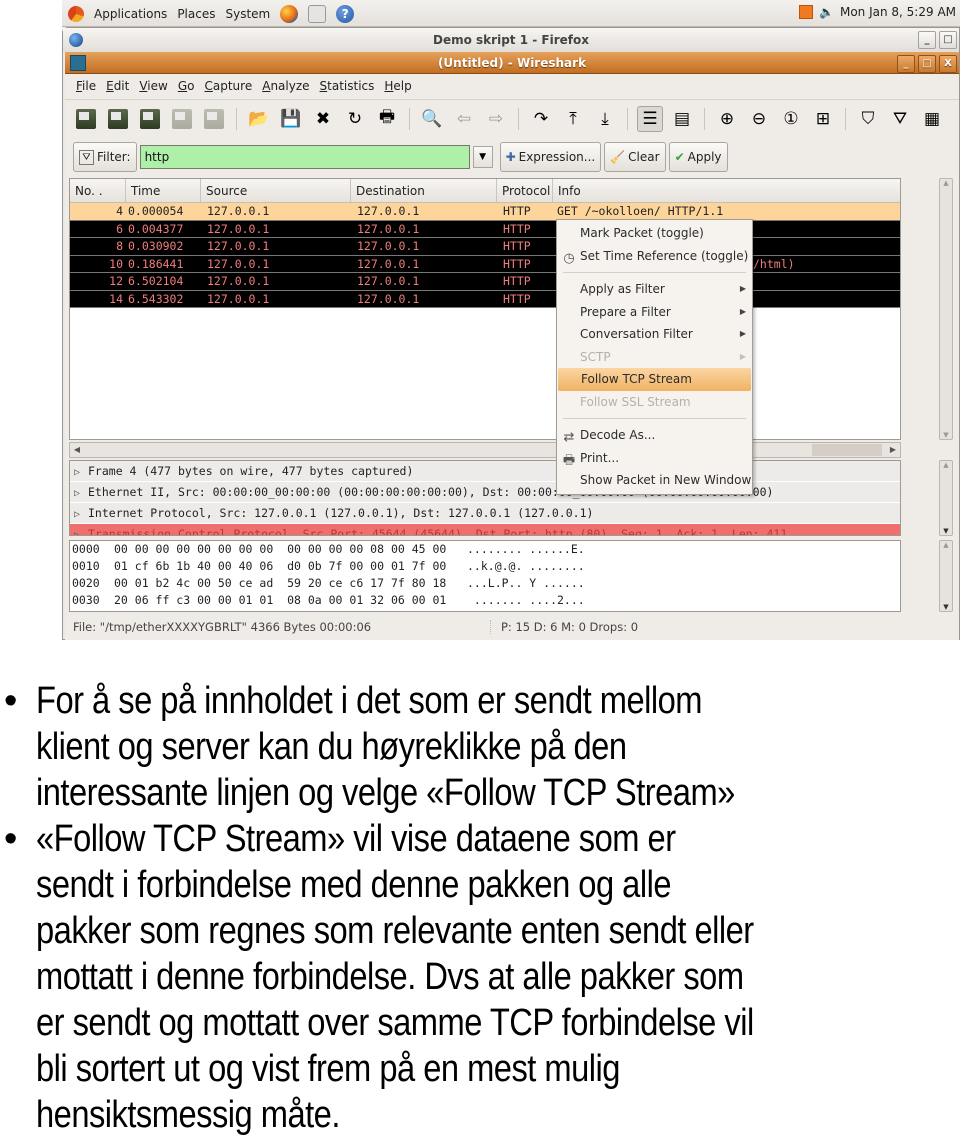 This screenshot has height=1140, width=960. What do you see at coordinates (76, 14) in the screenshot?
I see `ubuntu-logo-icon` at bounding box center [76, 14].